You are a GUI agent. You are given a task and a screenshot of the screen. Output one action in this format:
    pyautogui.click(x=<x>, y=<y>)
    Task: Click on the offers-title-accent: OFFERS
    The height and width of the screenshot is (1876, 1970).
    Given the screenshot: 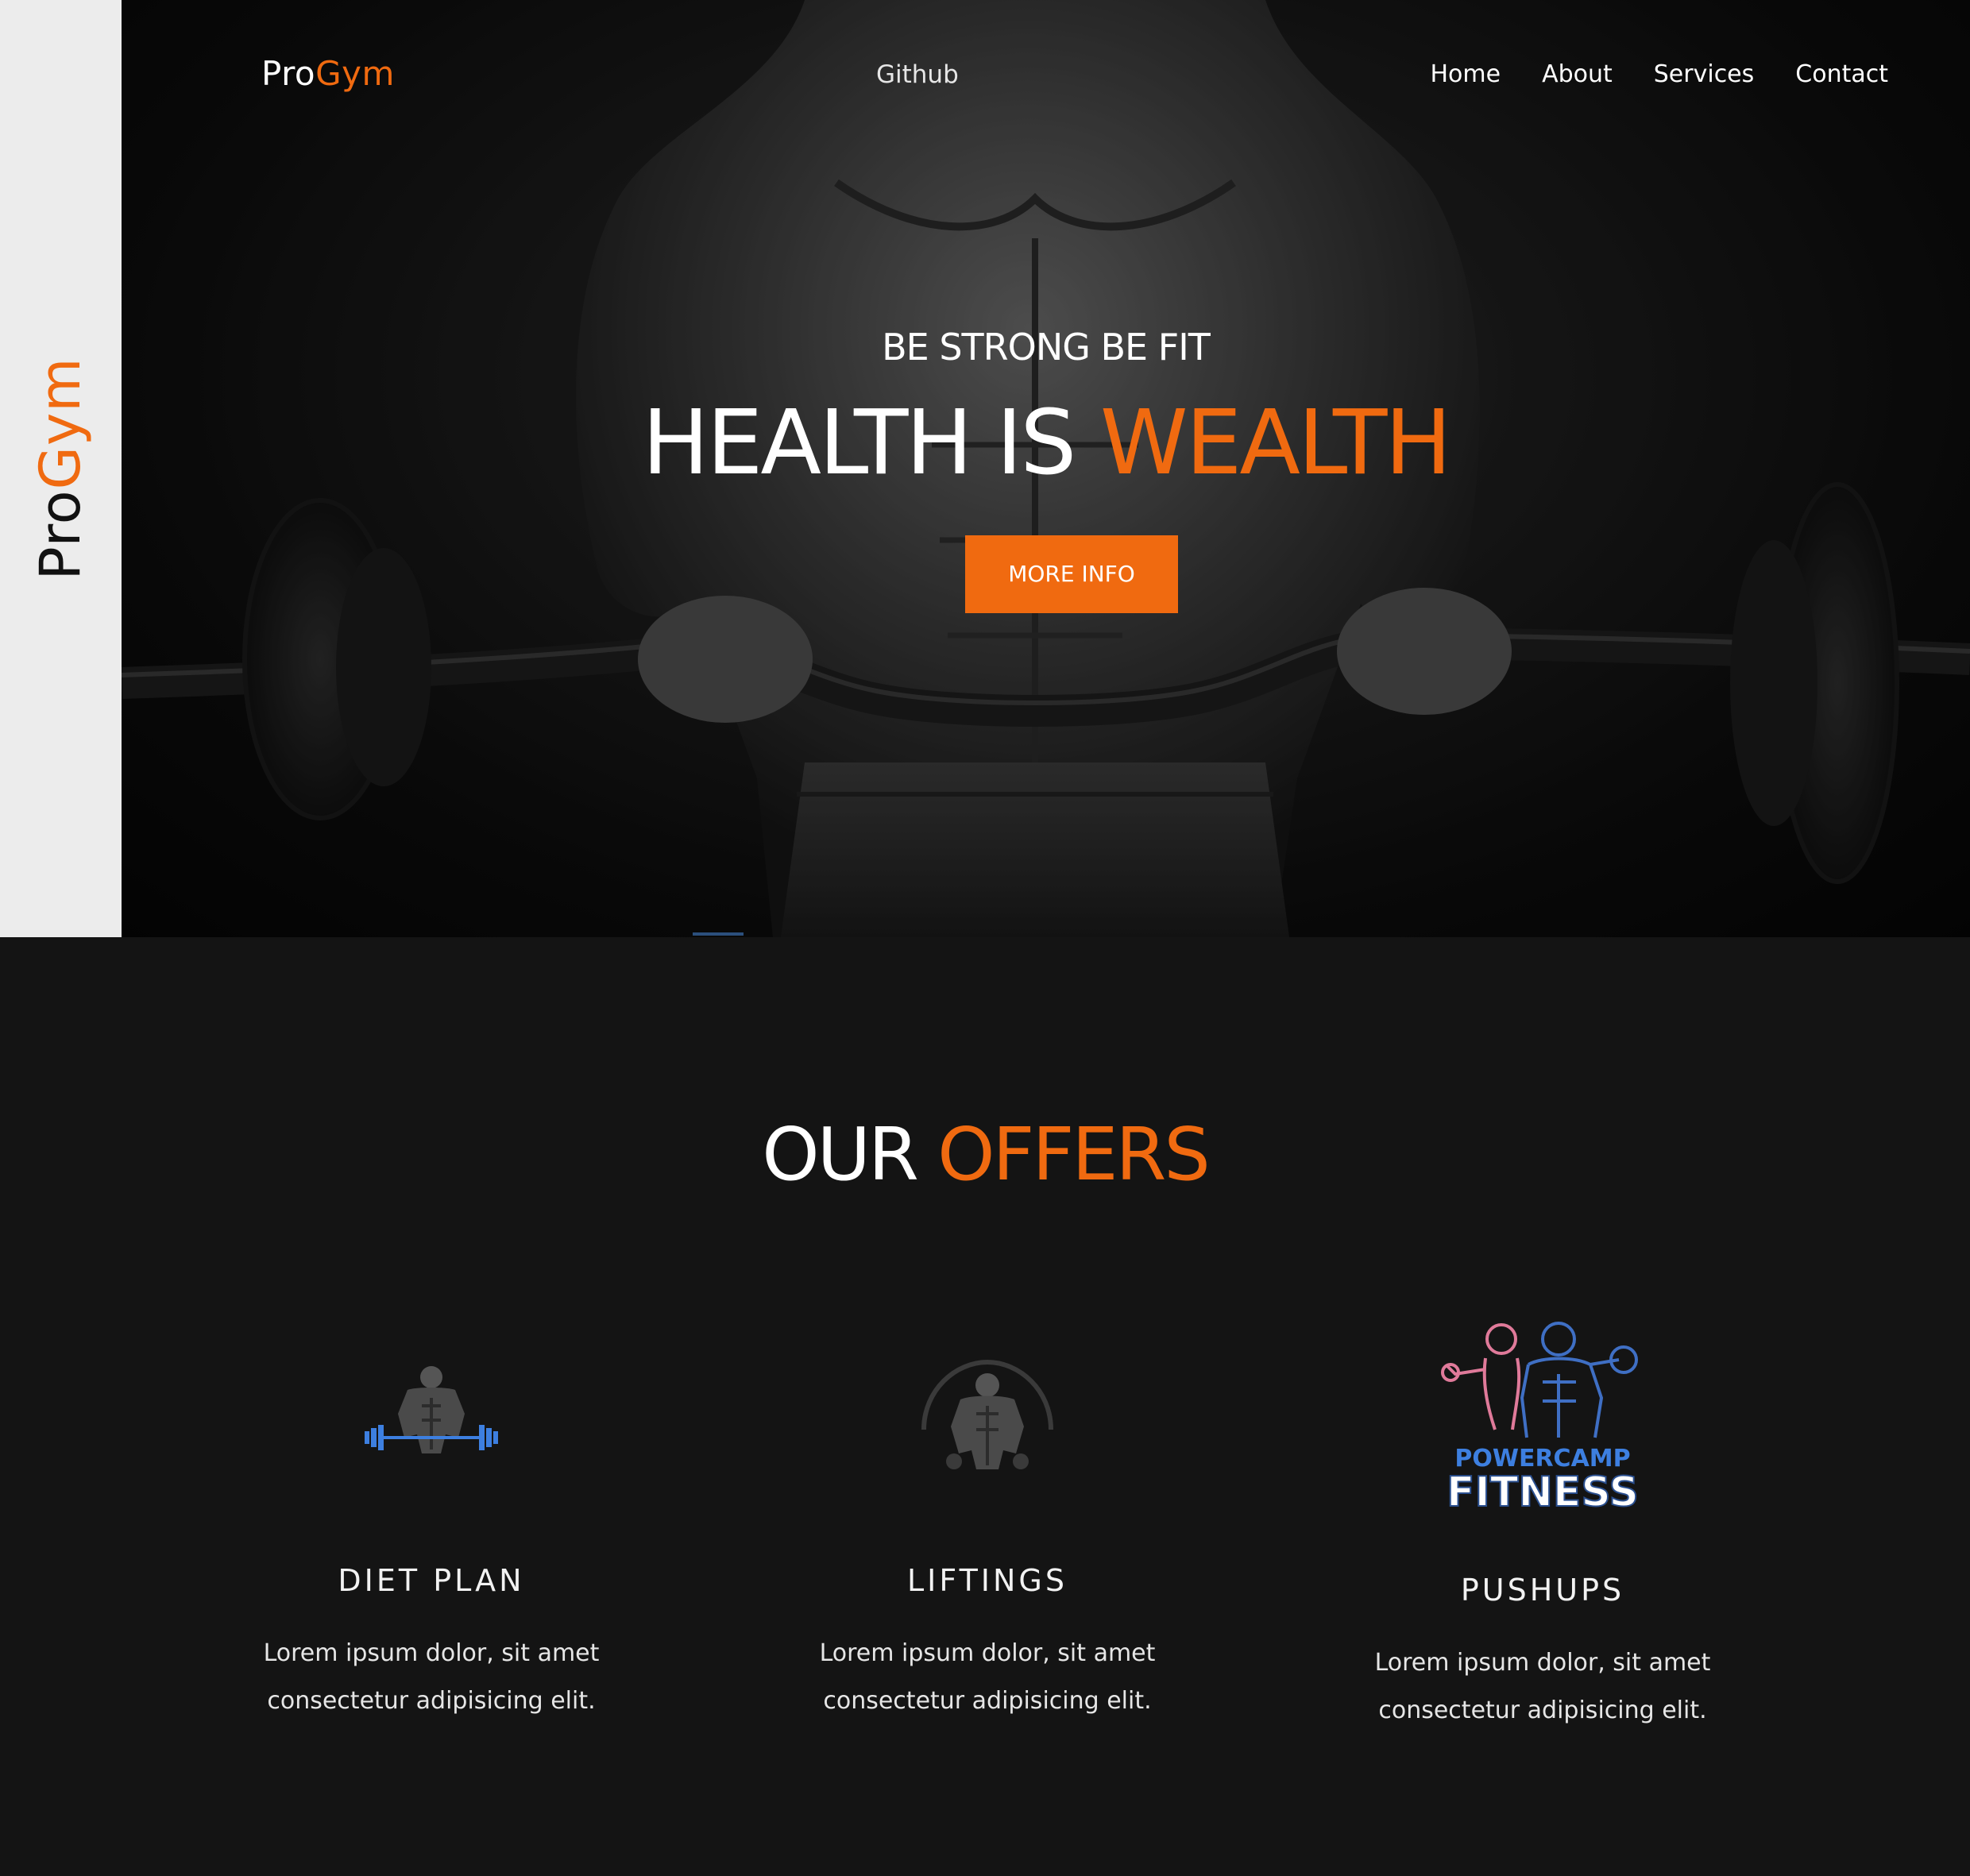 What is the action you would take?
    pyautogui.click(x=1074, y=1154)
    